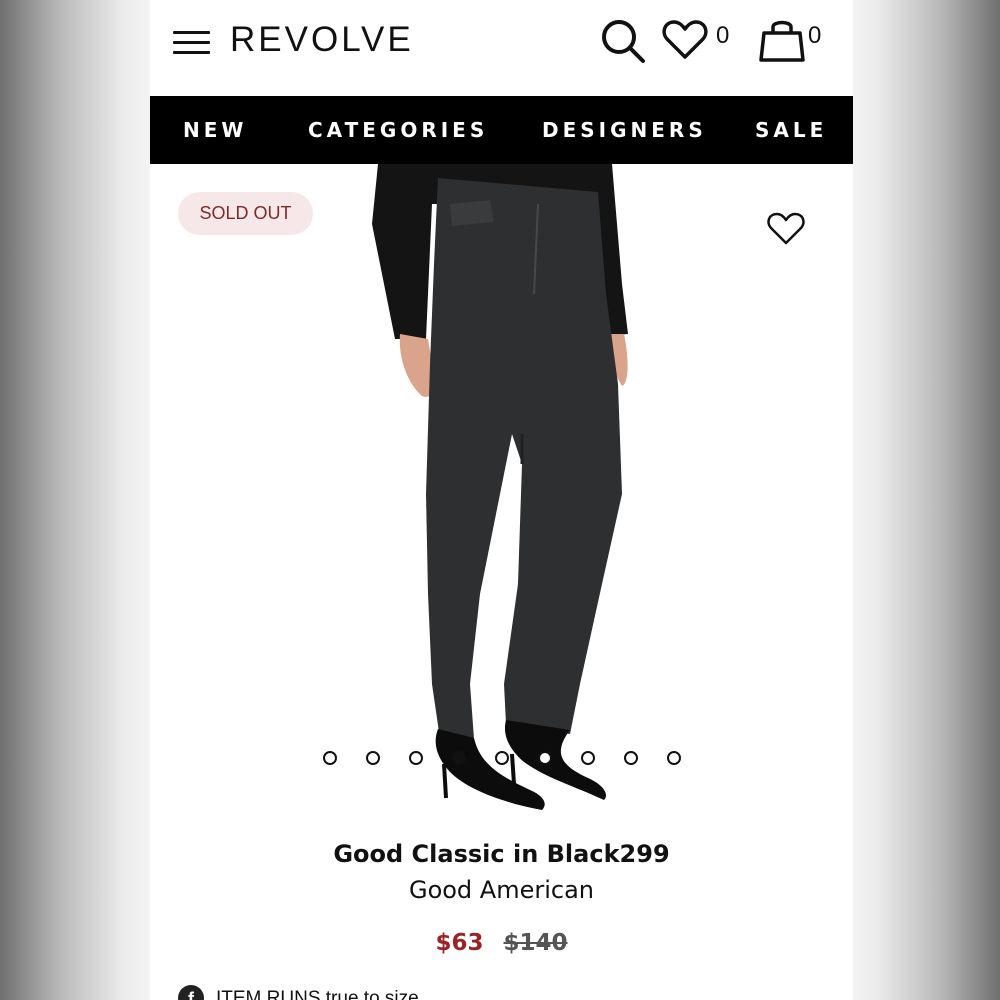 The width and height of the screenshot is (1000, 1000). I want to click on wishlist-count: 0, so click(723, 35).